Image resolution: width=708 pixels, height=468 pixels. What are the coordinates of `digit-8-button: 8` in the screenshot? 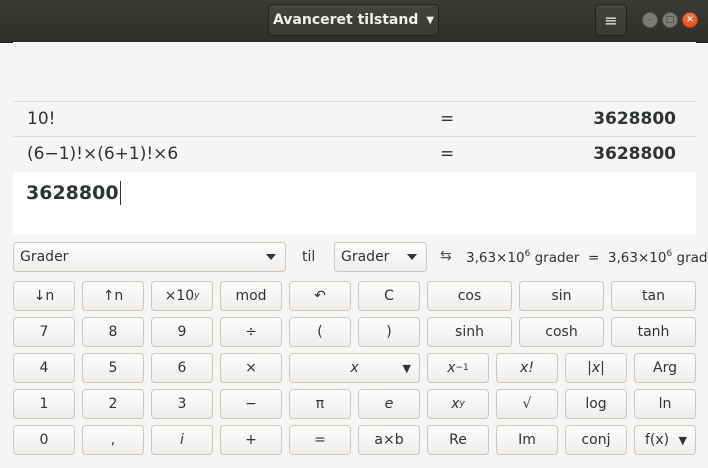 It's located at (113, 332).